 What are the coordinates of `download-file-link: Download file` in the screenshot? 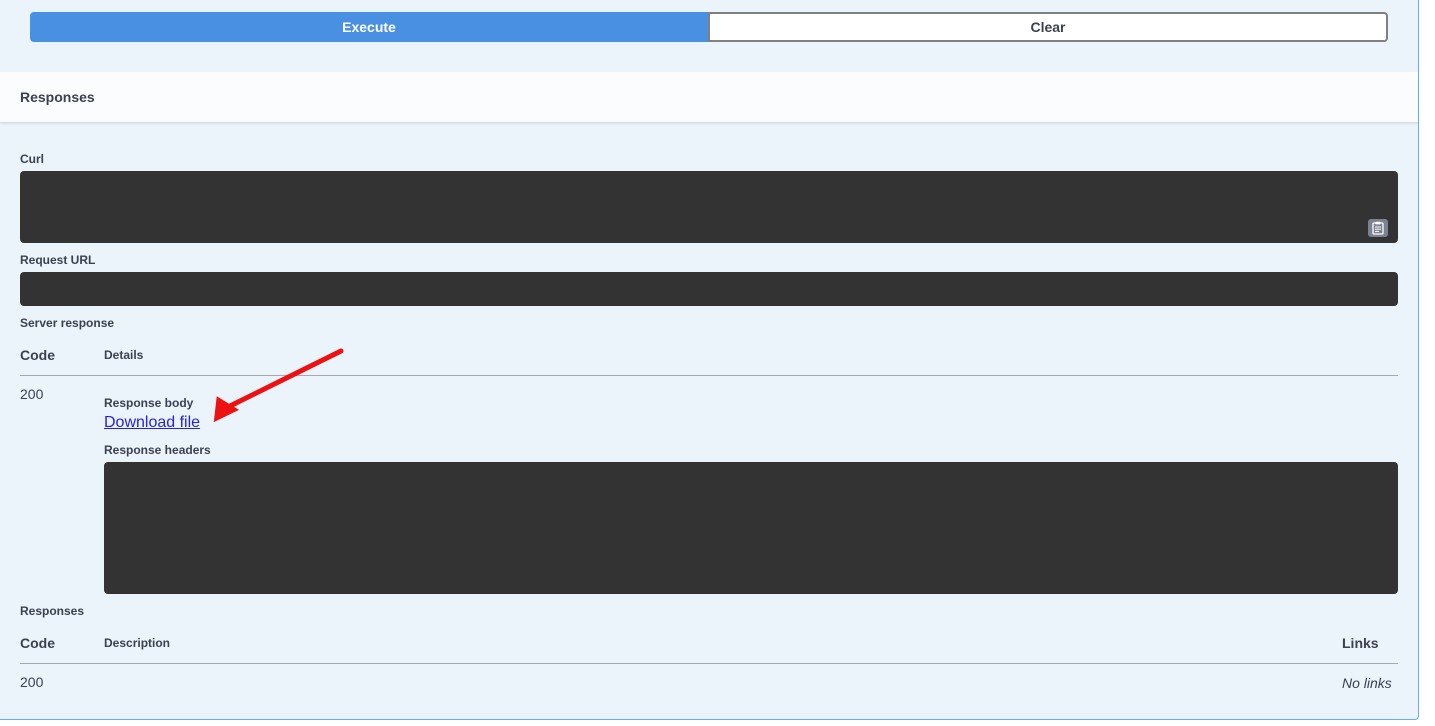 It's located at (152, 423).